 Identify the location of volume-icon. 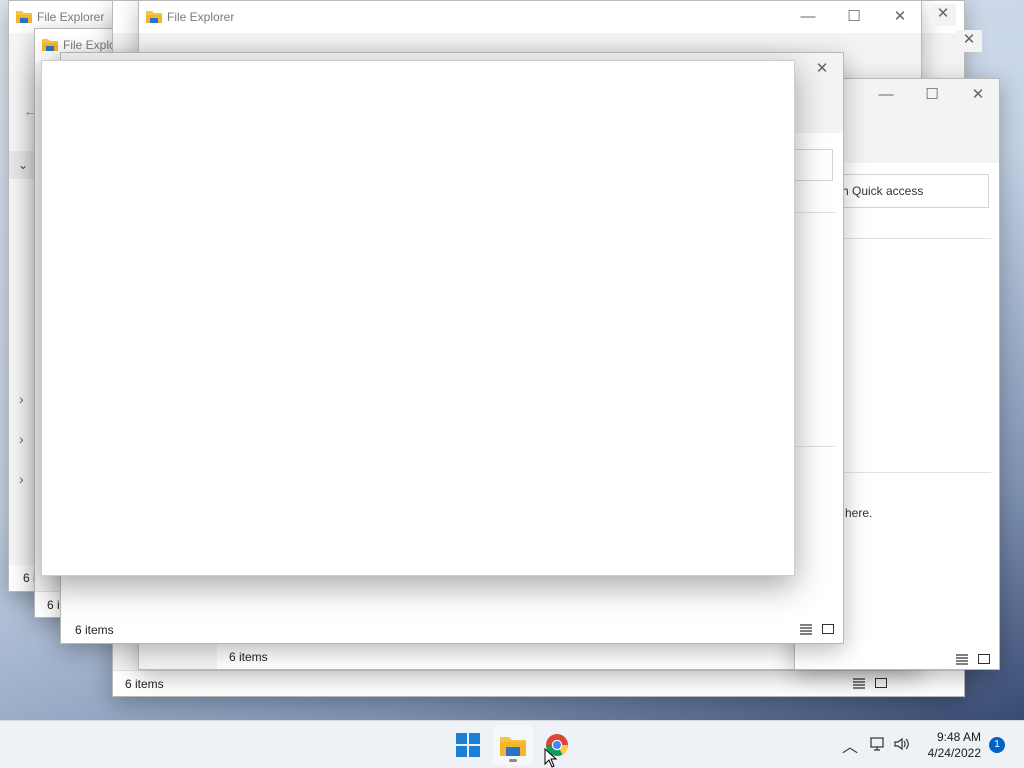
(902, 745).